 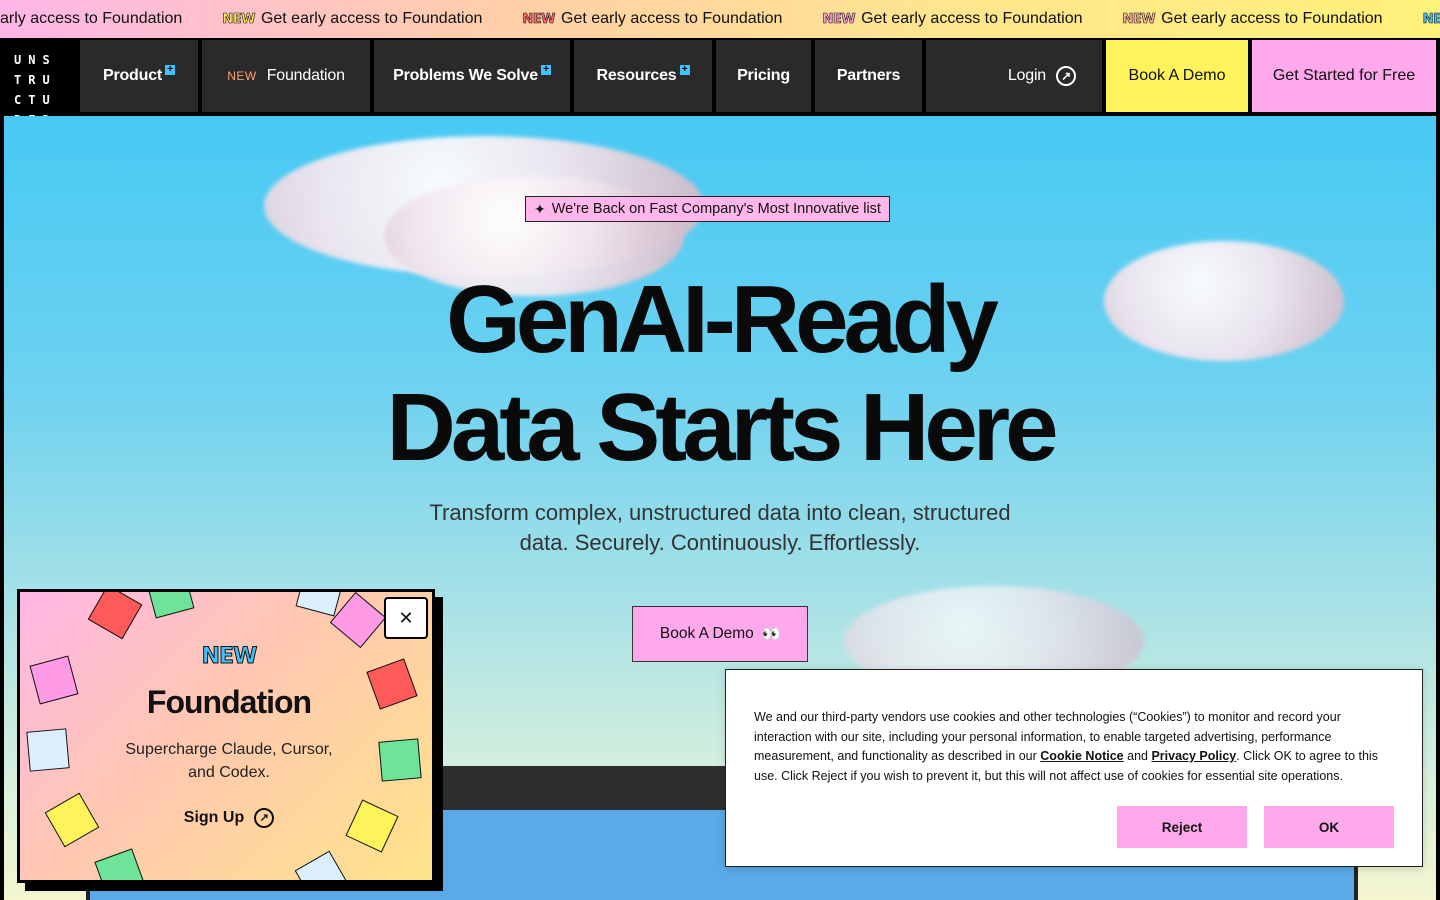 I want to click on promo-new-tag: NEW, so click(x=229, y=657).